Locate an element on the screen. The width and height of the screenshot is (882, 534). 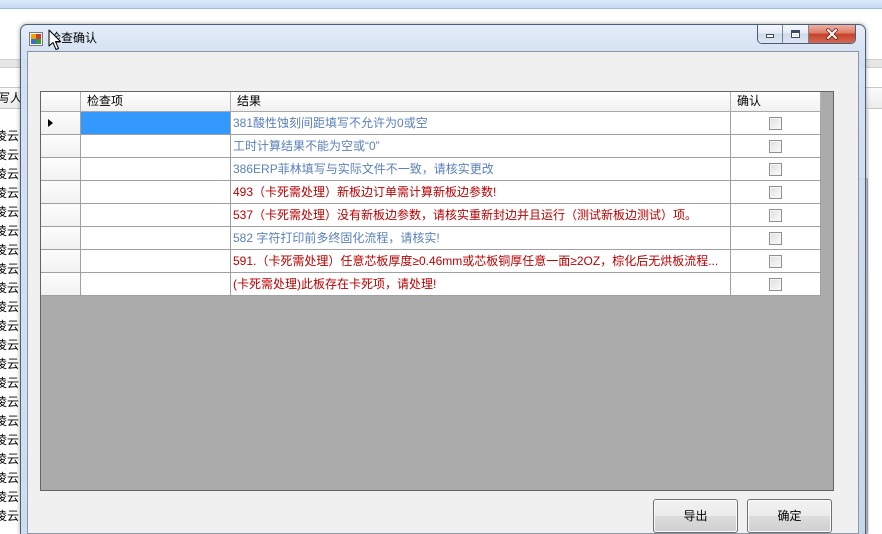
close-icon is located at coordinates (832, 34).